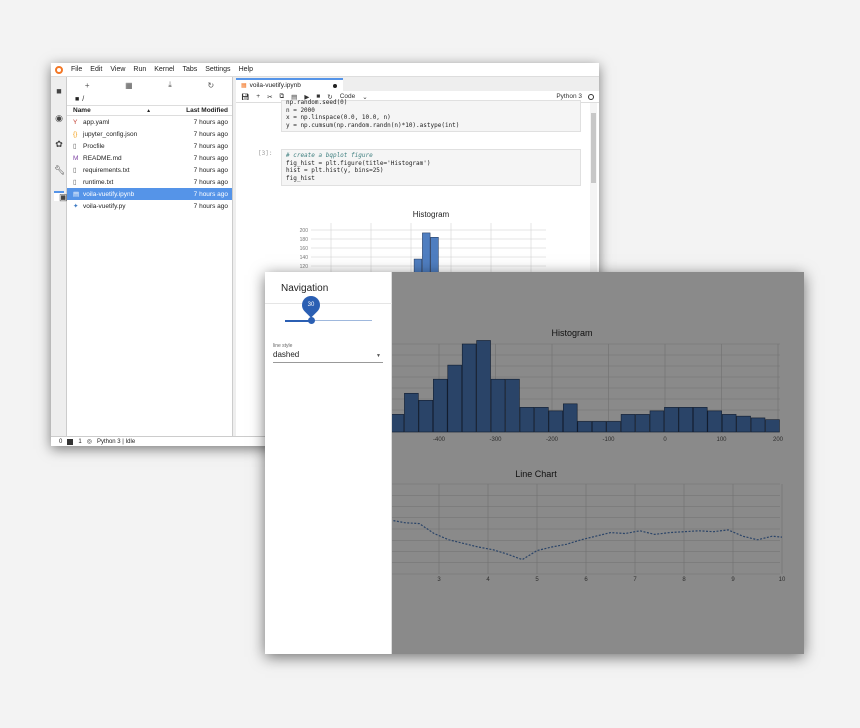 This screenshot has width=860, height=728. What do you see at coordinates (269, 97) in the screenshot?
I see `cut-icon: ✂` at bounding box center [269, 97].